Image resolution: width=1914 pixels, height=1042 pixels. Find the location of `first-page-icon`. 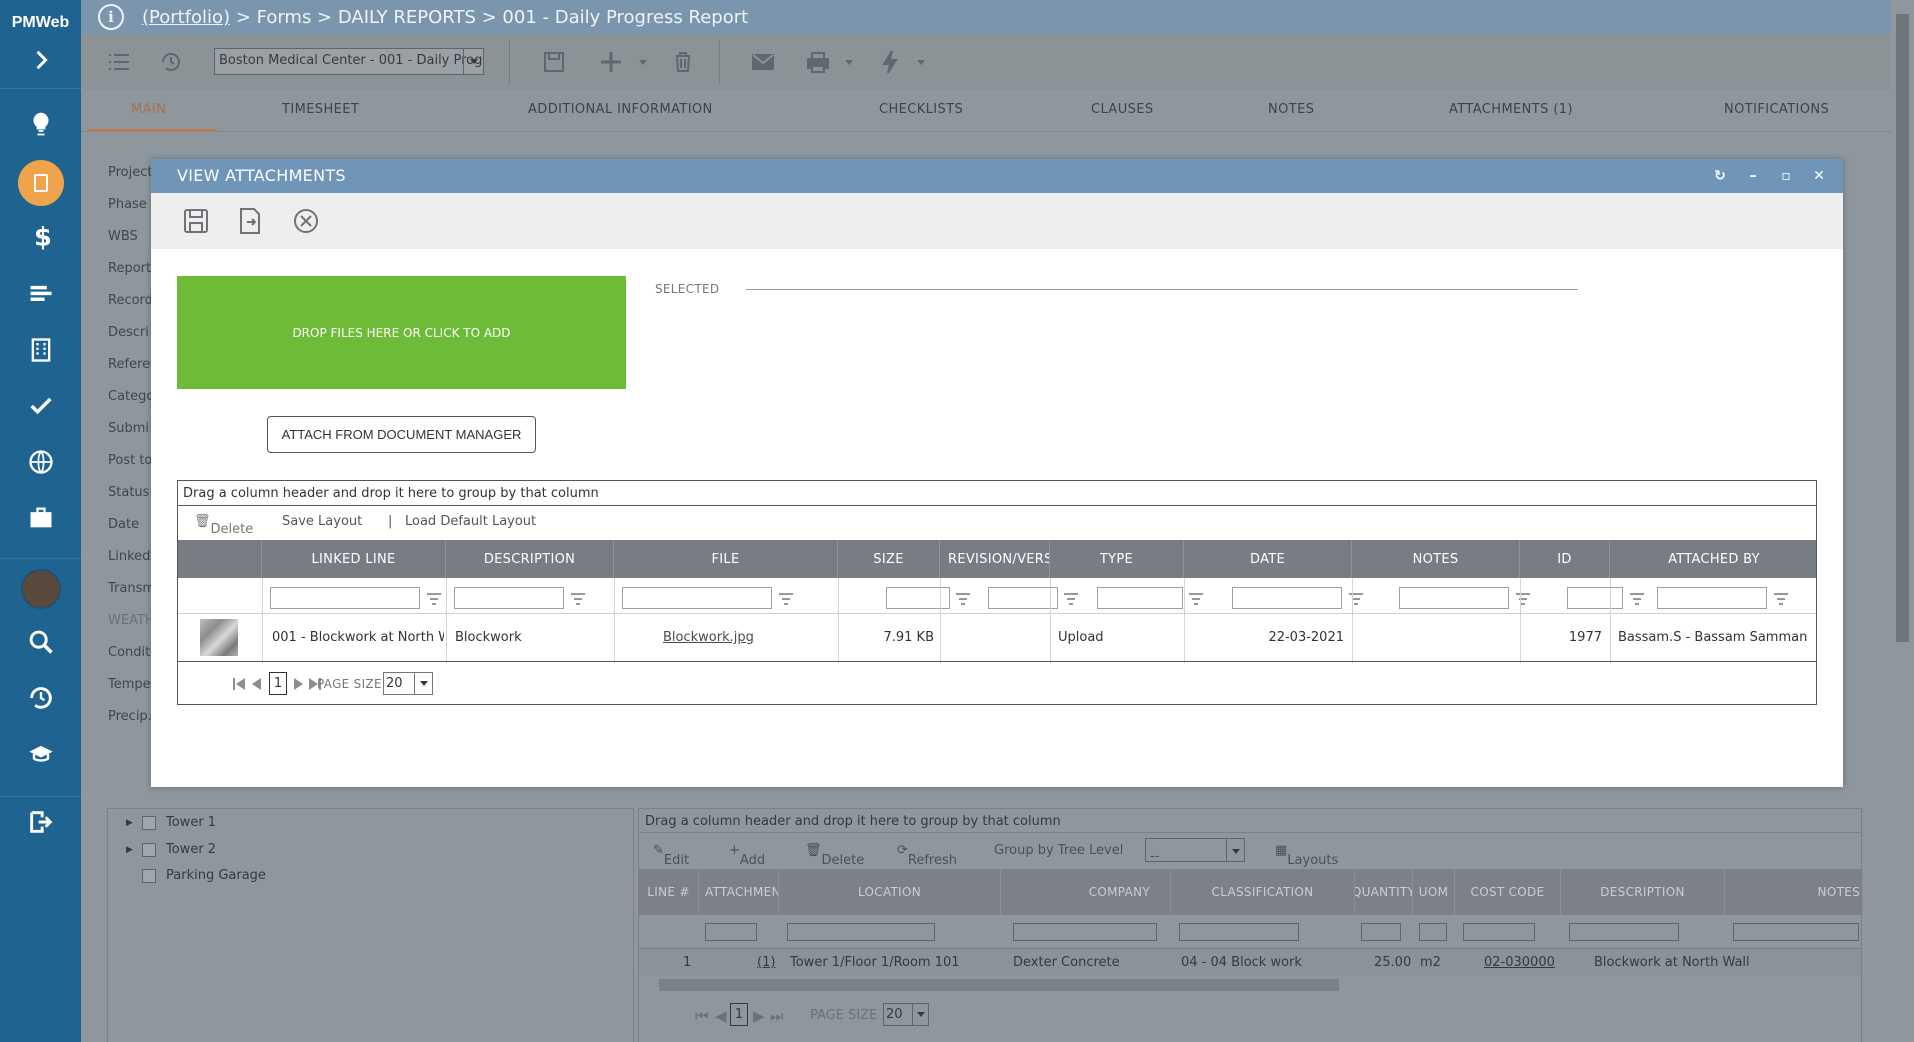

first-page-icon is located at coordinates (239, 684).